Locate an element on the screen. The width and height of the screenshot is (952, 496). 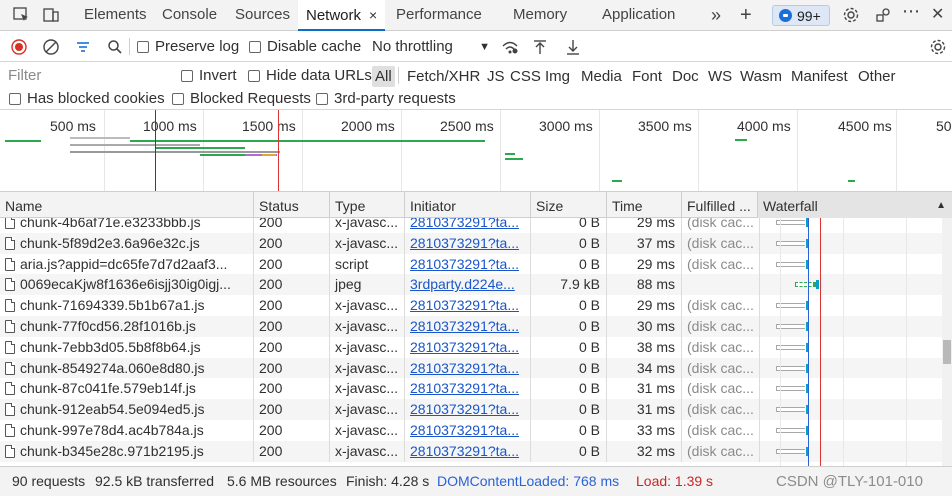
device-toolbar-icon is located at coordinates (51, 15).